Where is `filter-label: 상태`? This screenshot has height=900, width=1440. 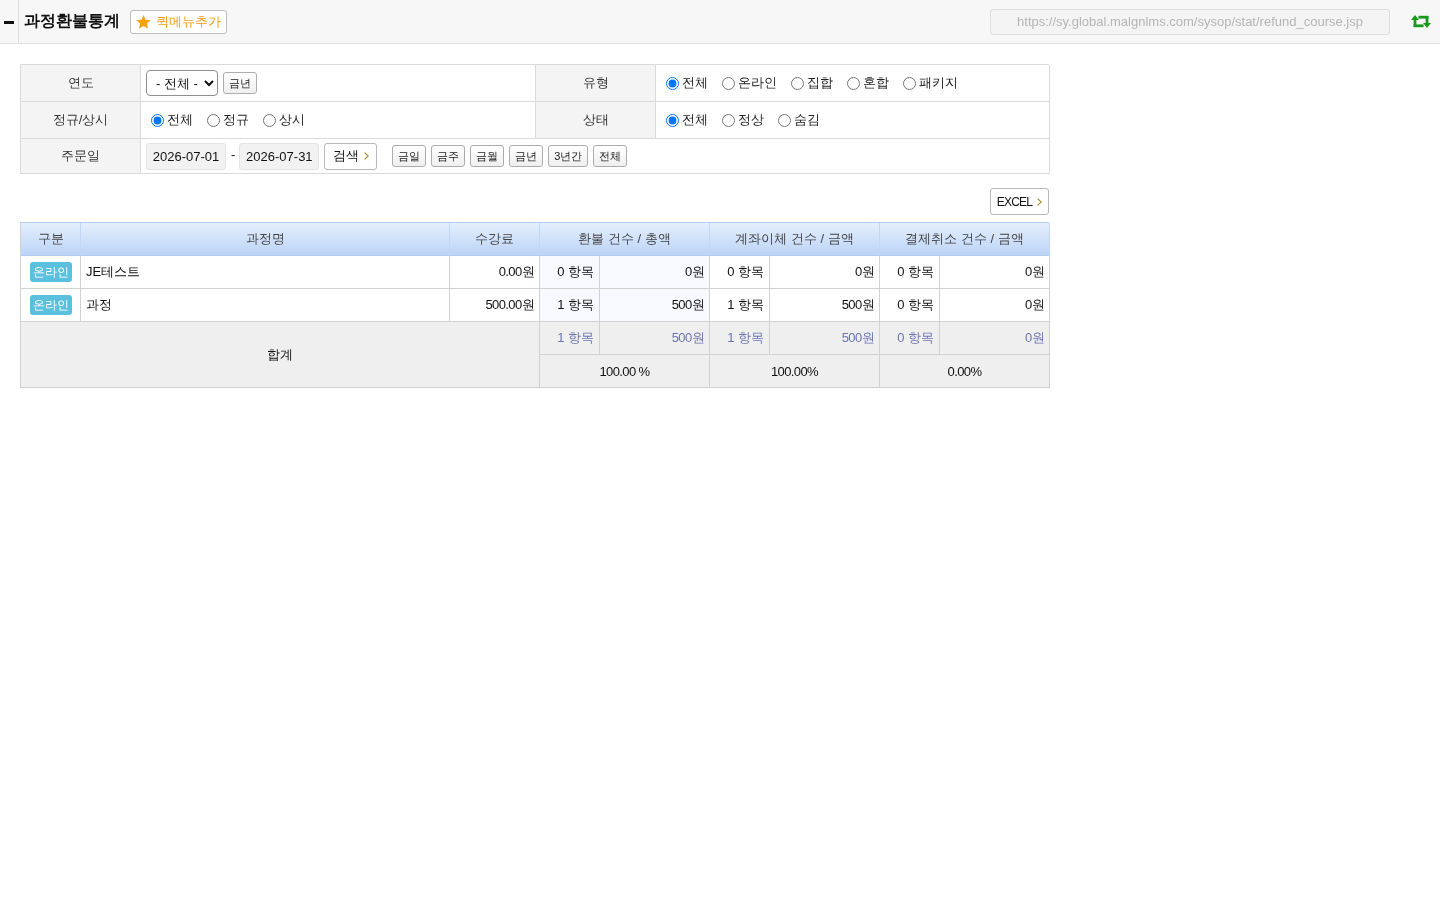
filter-label: 상태 is located at coordinates (596, 120).